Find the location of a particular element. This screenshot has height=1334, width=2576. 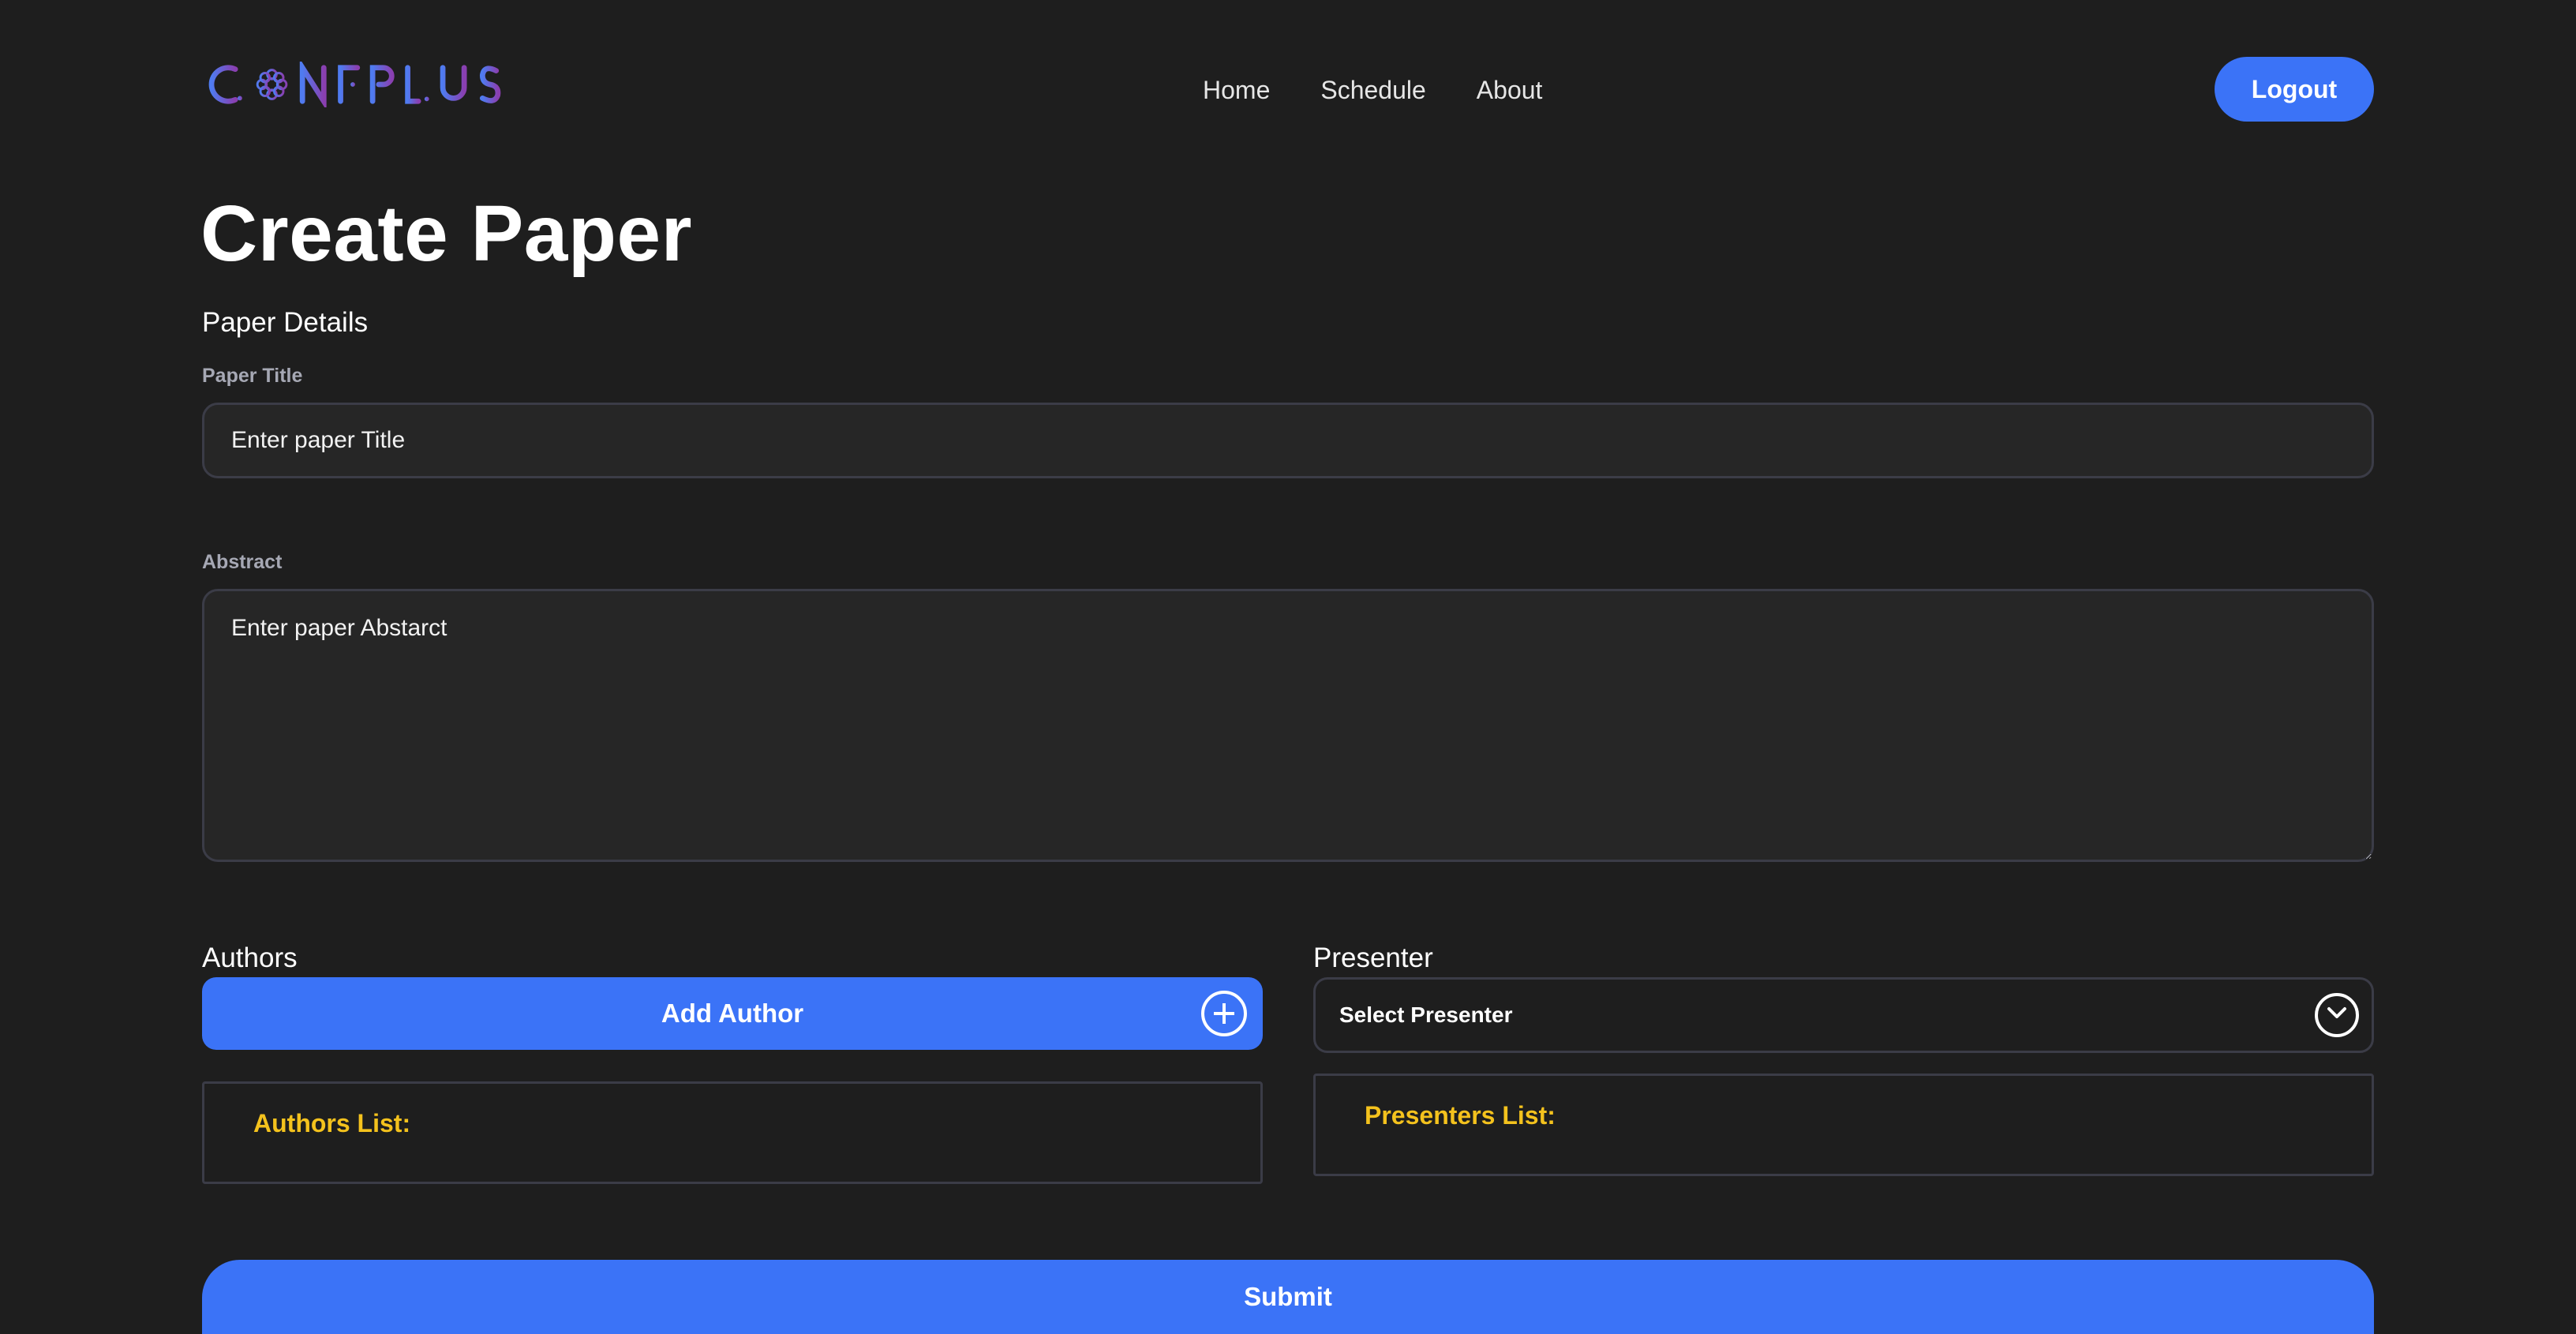

plus-circle-icon is located at coordinates (1224, 1013).